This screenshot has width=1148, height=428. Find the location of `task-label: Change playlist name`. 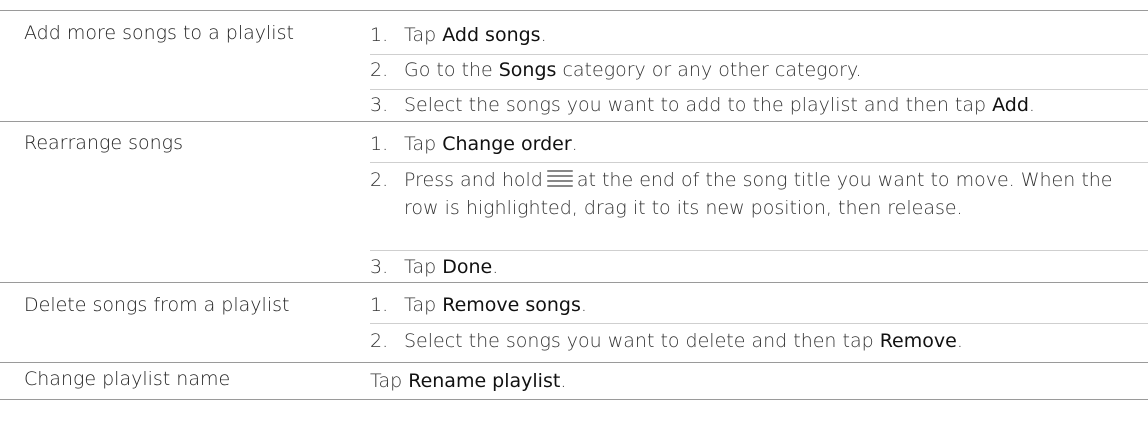

task-label: Change playlist name is located at coordinates (127, 379).